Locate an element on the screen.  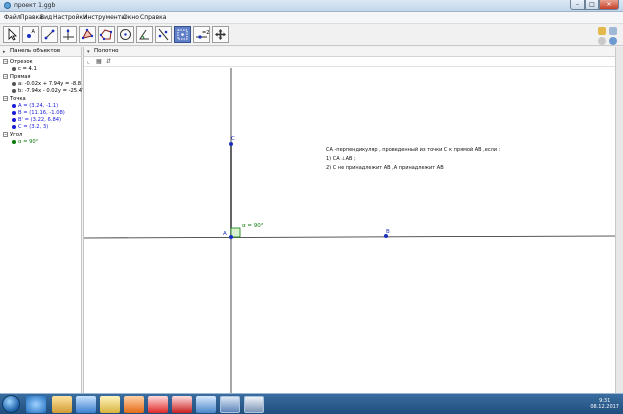
line-tool is located at coordinates (49, 34).